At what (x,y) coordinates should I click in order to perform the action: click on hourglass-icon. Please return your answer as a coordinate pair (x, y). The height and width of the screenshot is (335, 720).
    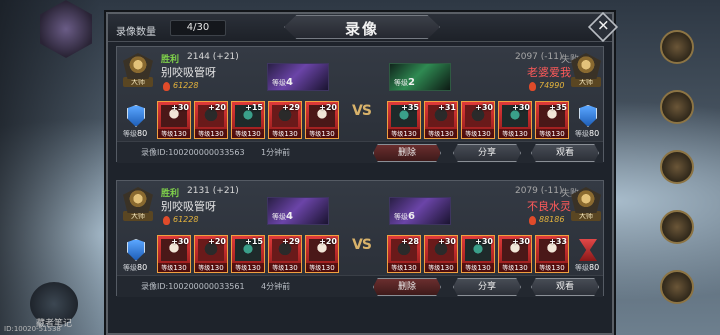
    Looking at the image, I should click on (588, 250).